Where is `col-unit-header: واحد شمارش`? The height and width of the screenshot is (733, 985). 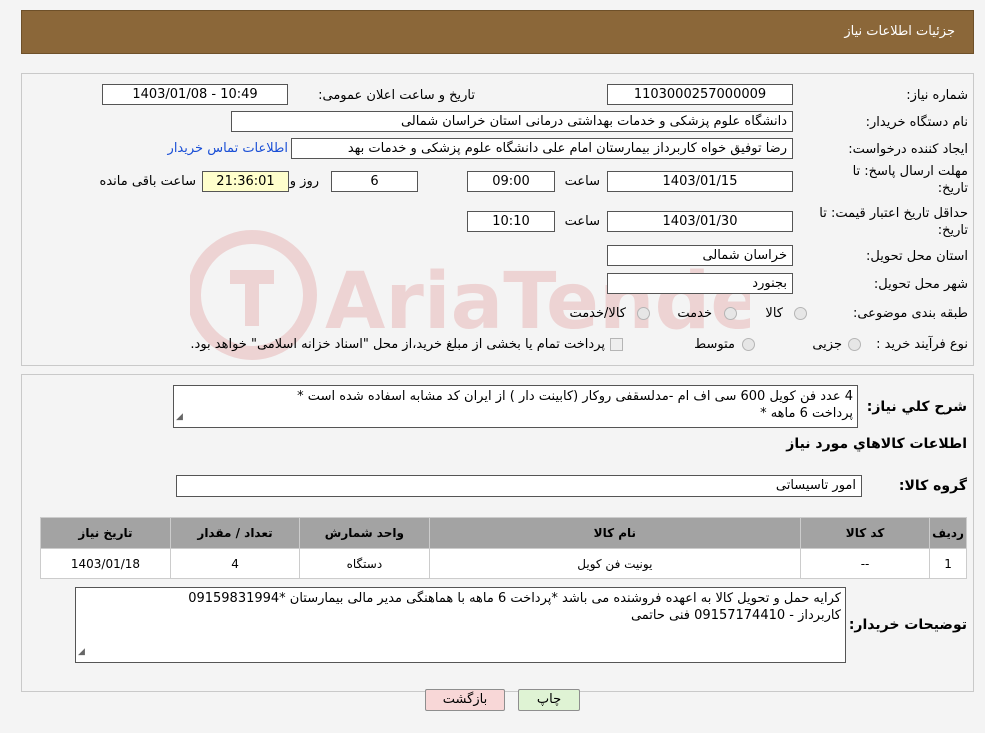
col-unit-header: واحد شمارش is located at coordinates (364, 533).